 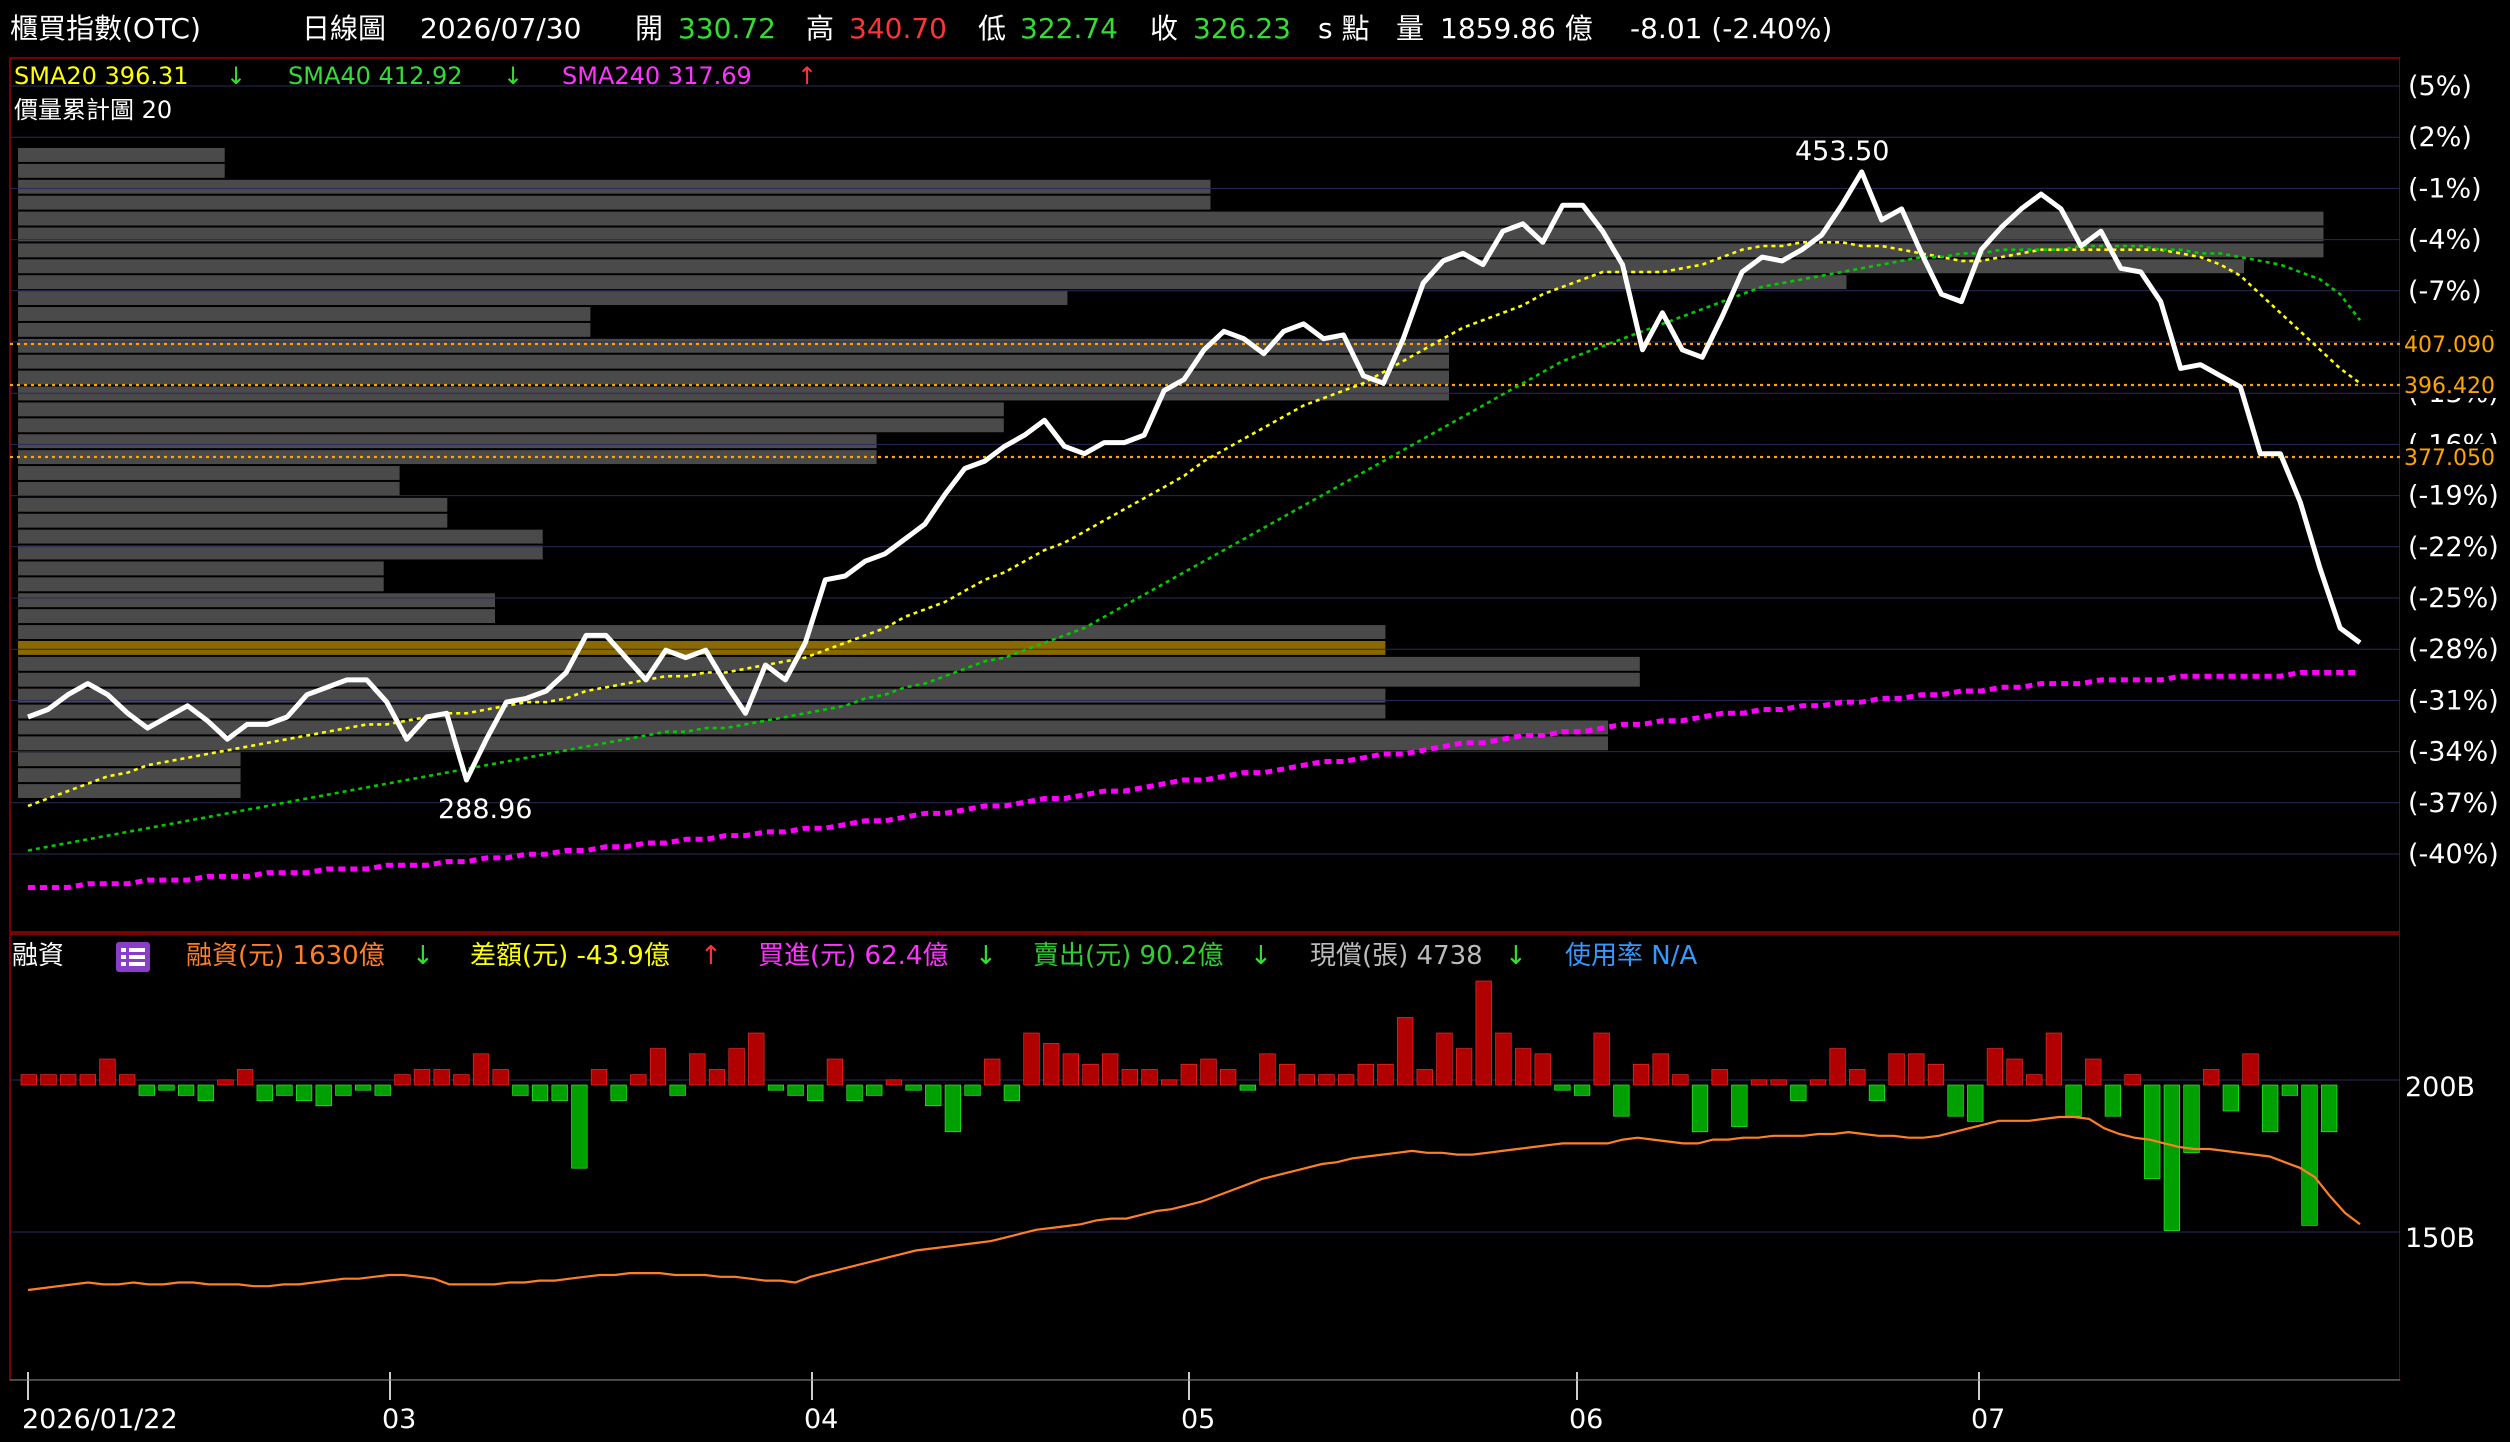 I want to click on volume-profile-legend: 價量累計圖 20, so click(x=93, y=110).